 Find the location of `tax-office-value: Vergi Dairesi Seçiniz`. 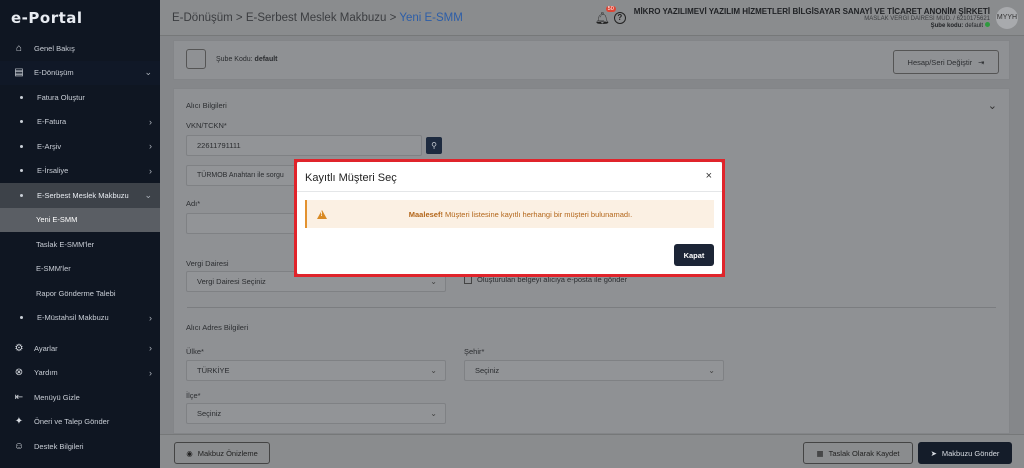

tax-office-value: Vergi Dairesi Seçiniz is located at coordinates (231, 281).